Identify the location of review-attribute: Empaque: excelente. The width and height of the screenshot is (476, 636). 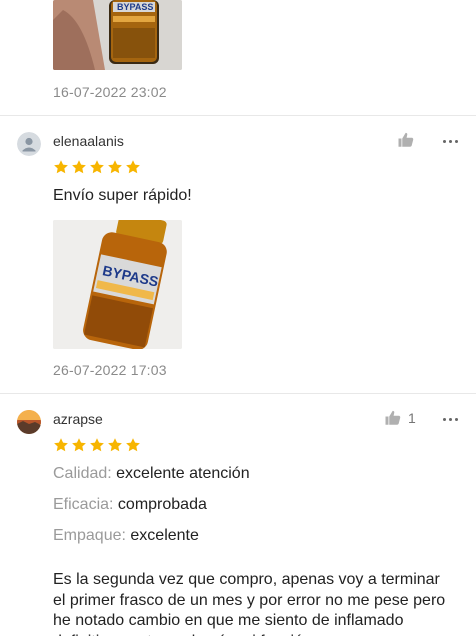
(126, 536).